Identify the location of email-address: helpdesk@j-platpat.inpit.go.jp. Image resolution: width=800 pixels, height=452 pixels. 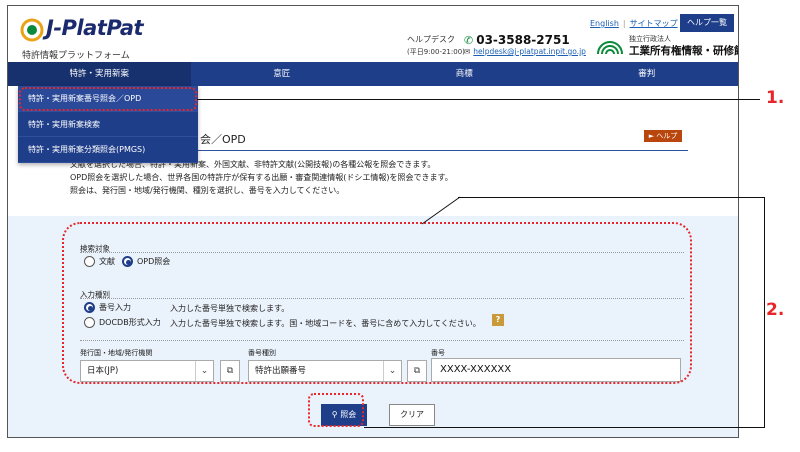
(529, 51).